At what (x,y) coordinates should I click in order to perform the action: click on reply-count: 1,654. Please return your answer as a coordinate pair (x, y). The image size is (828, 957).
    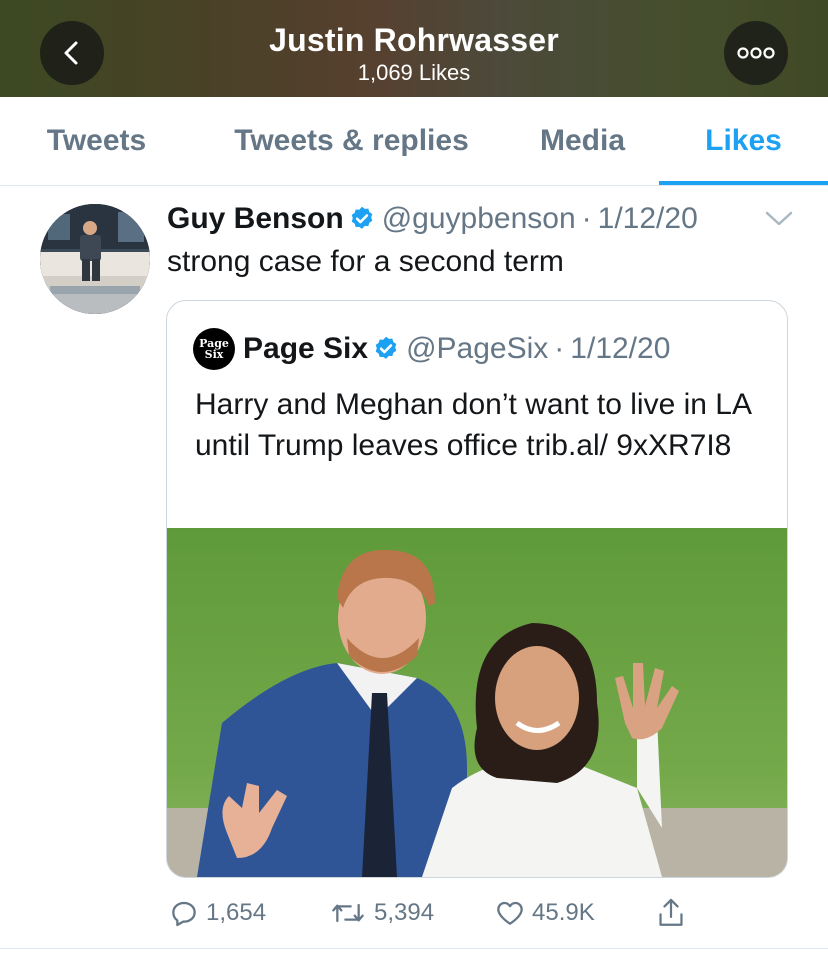
    Looking at the image, I should click on (236, 912).